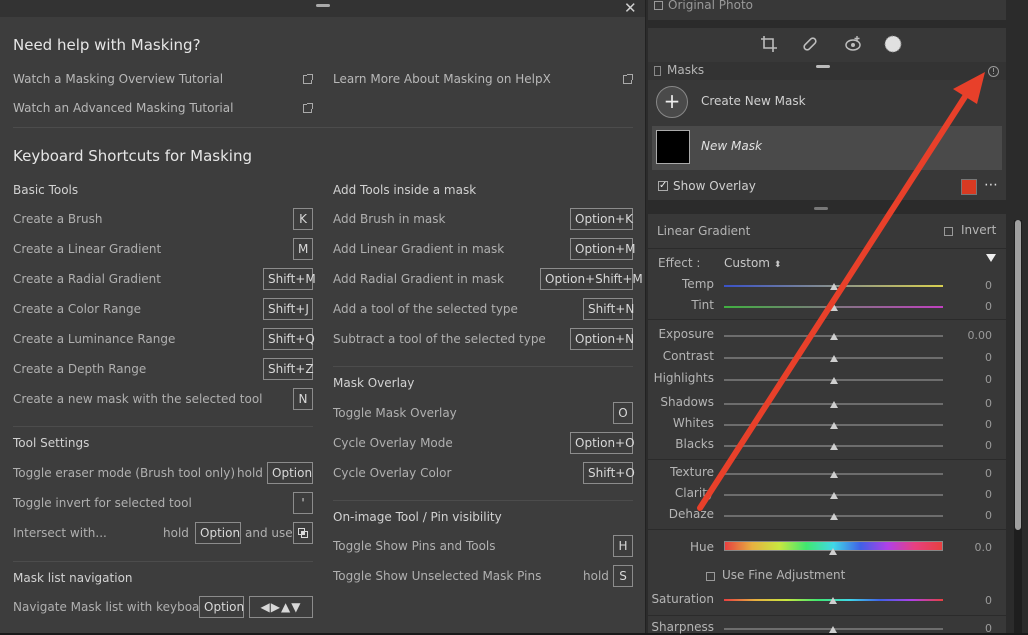 The image size is (1028, 635). I want to click on create-new-mask-button: Create New Mask, so click(753, 101).